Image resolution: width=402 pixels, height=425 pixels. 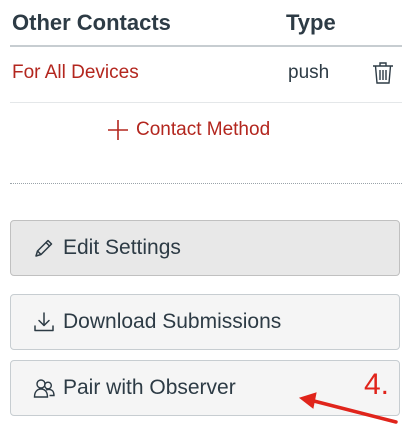 What do you see at coordinates (91, 22) in the screenshot?
I see `other-contacts-header: Other Contacts` at bounding box center [91, 22].